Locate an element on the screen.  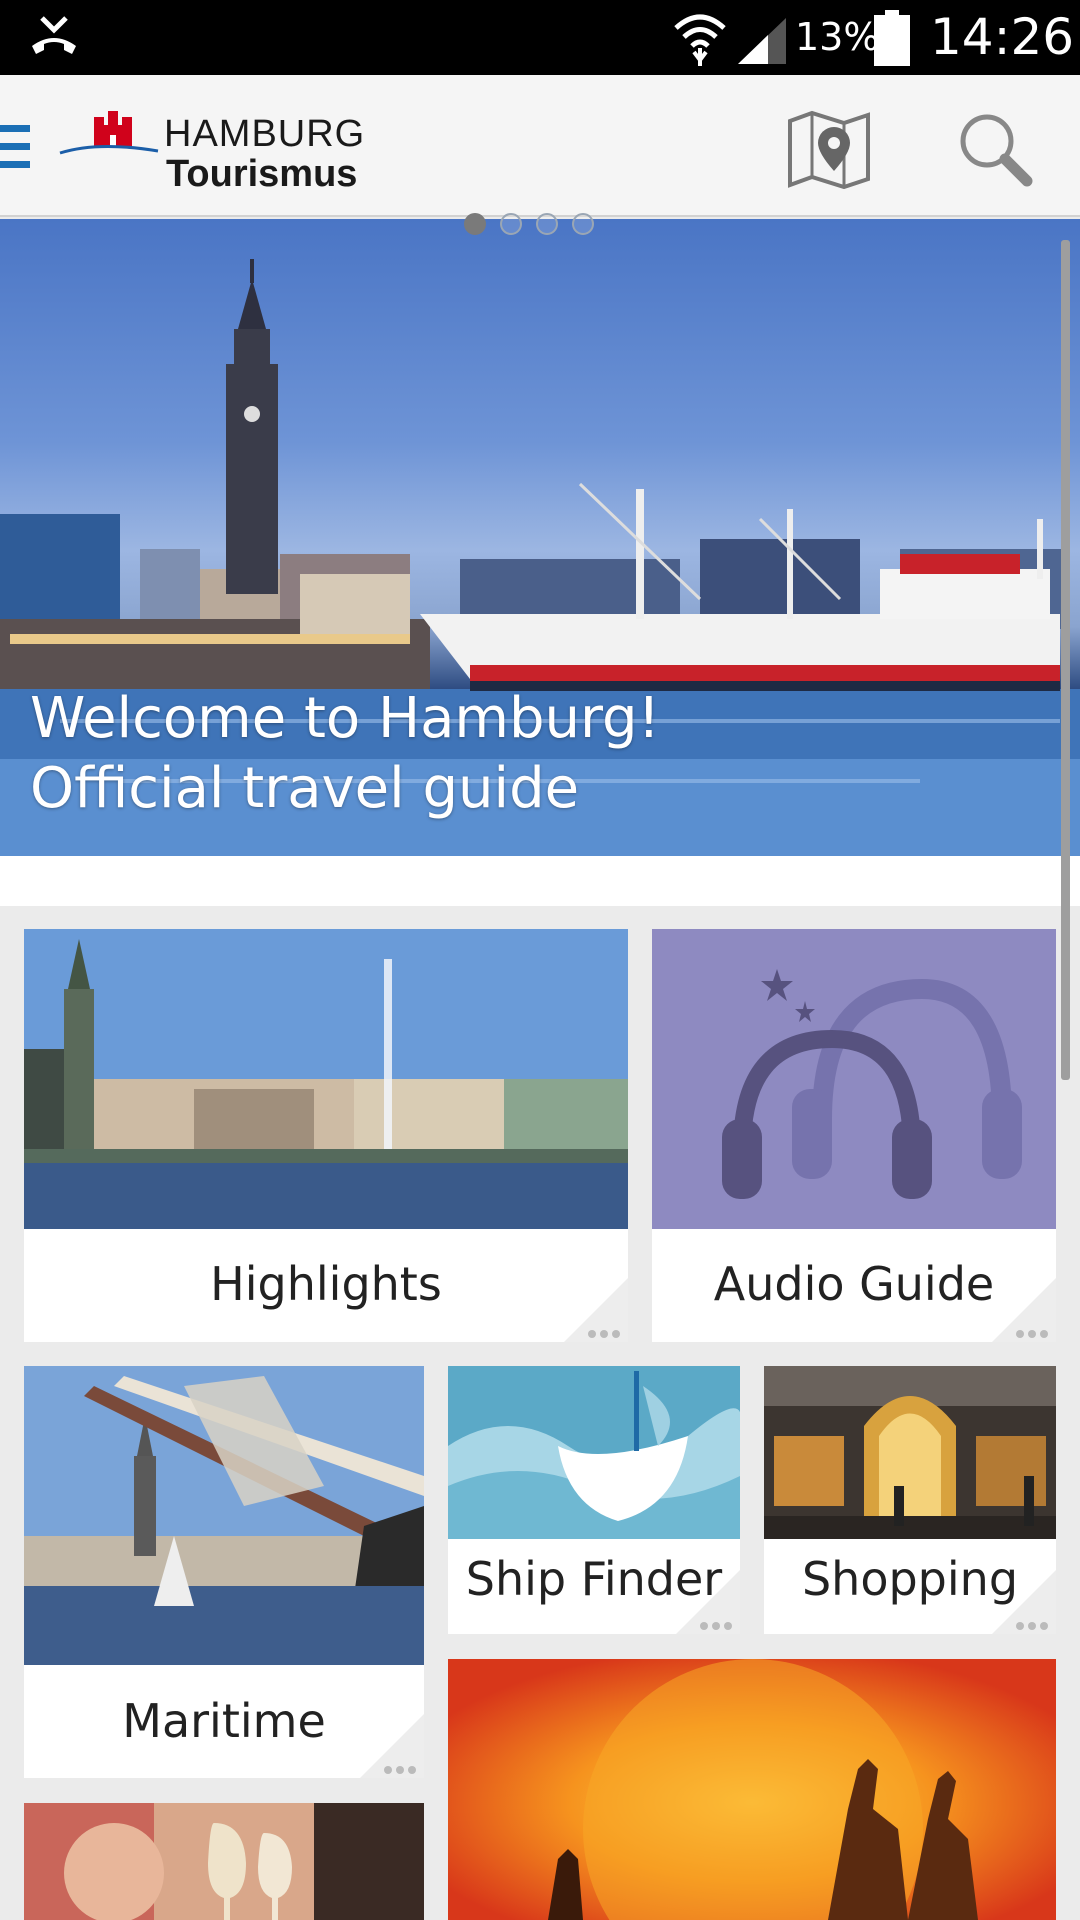
map-button is located at coordinates (829, 149).